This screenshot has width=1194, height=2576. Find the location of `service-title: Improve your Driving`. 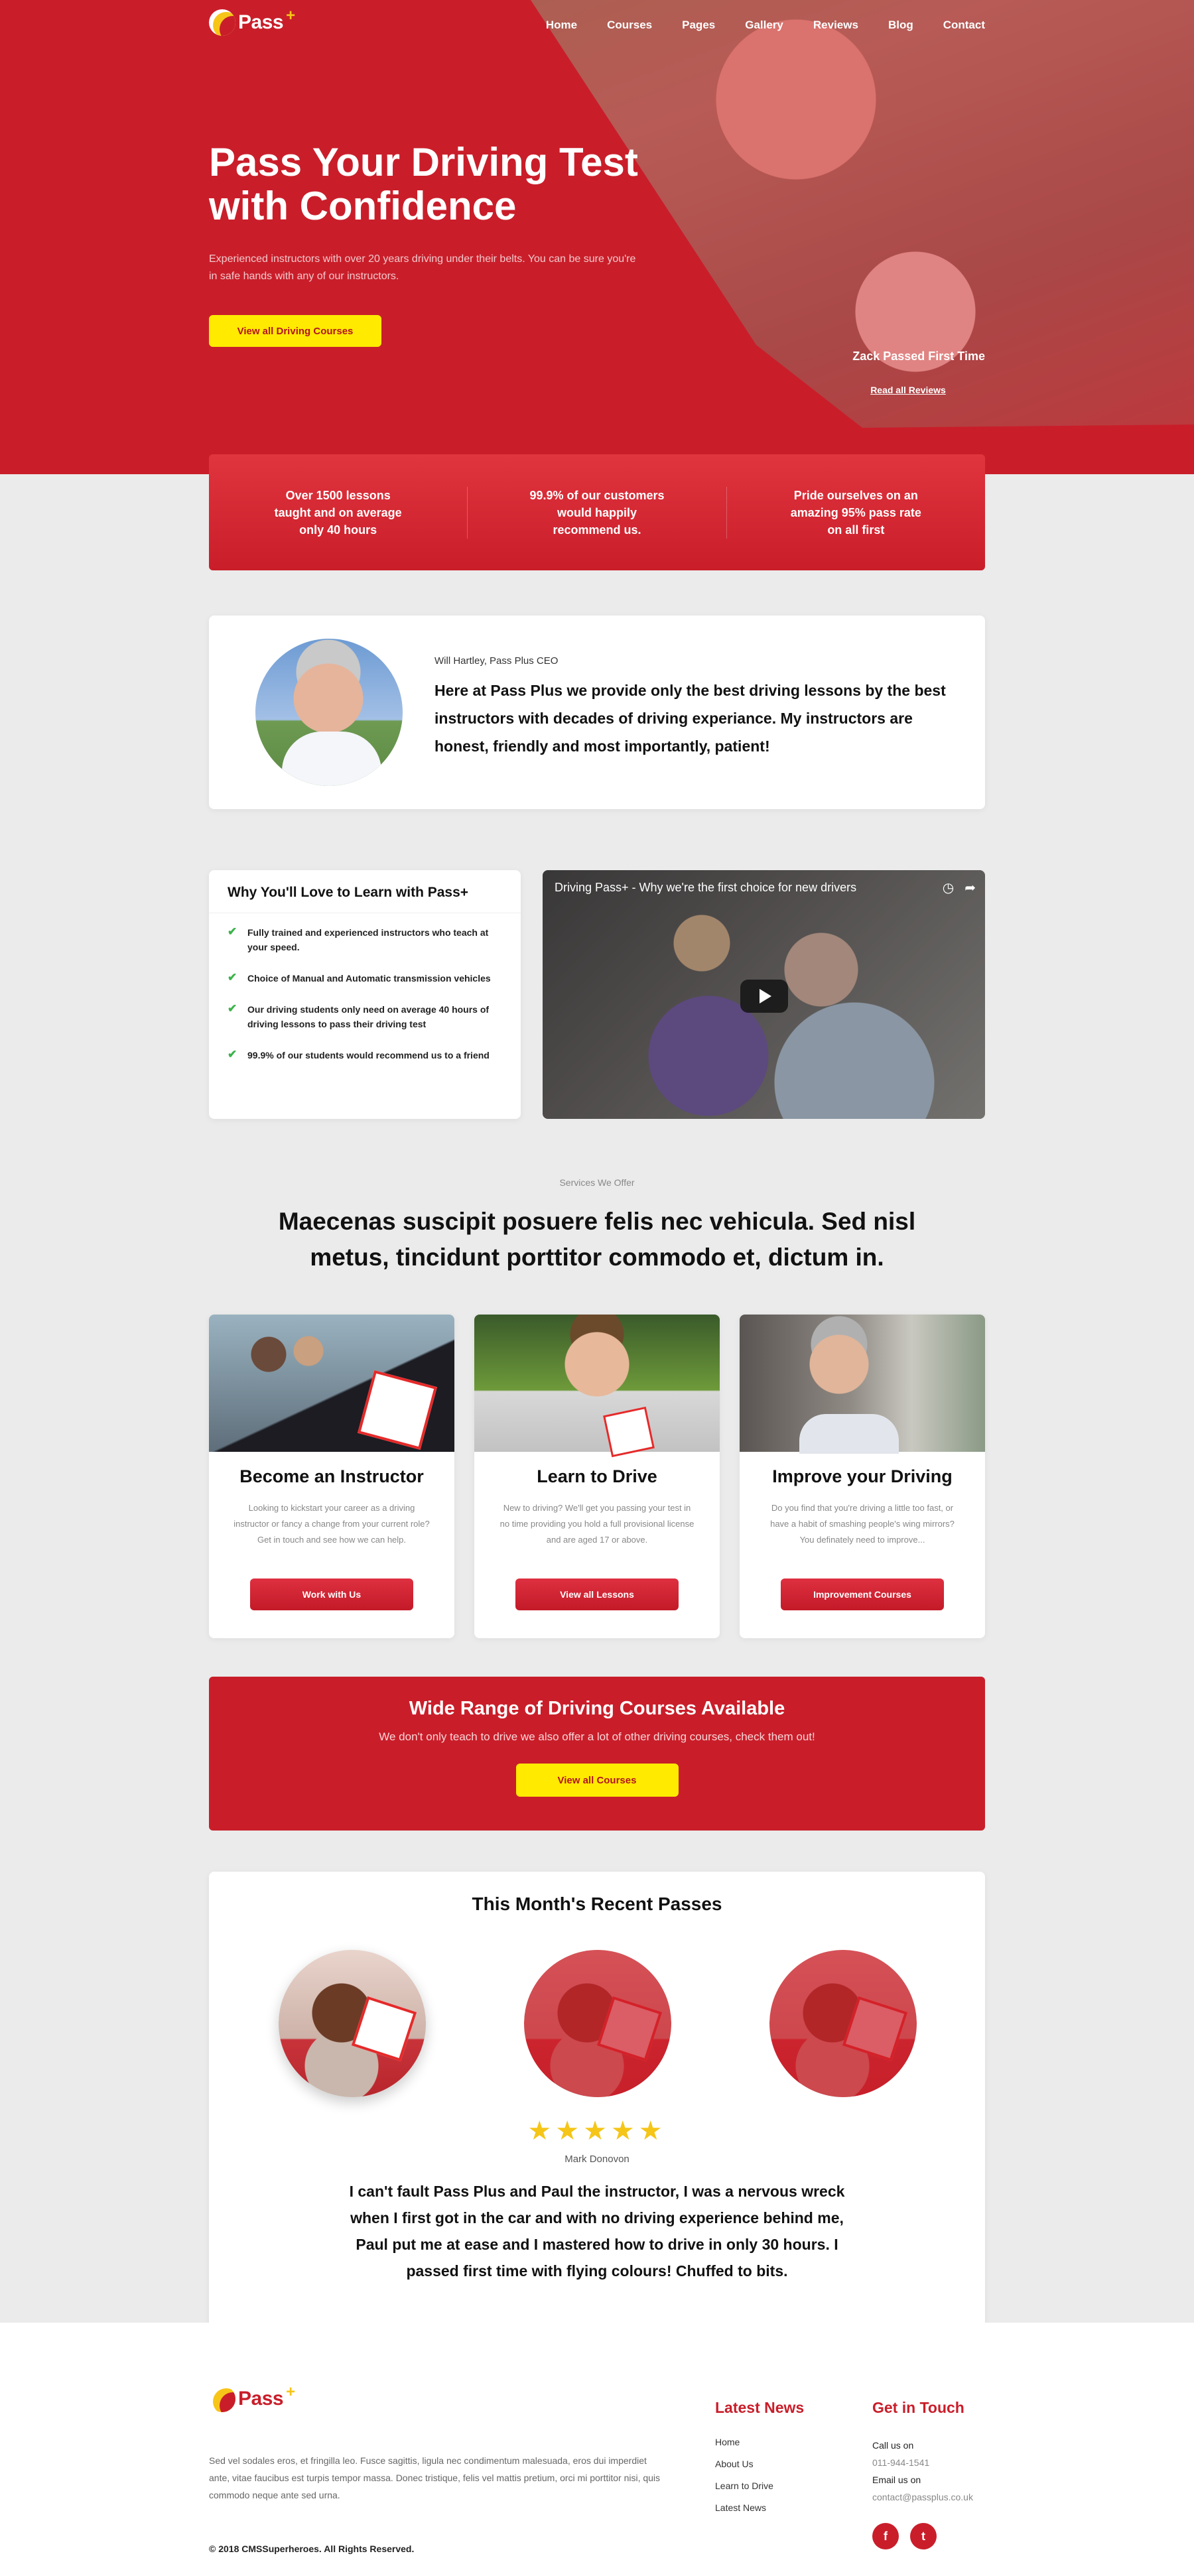

service-title: Improve your Driving is located at coordinates (863, 1476).